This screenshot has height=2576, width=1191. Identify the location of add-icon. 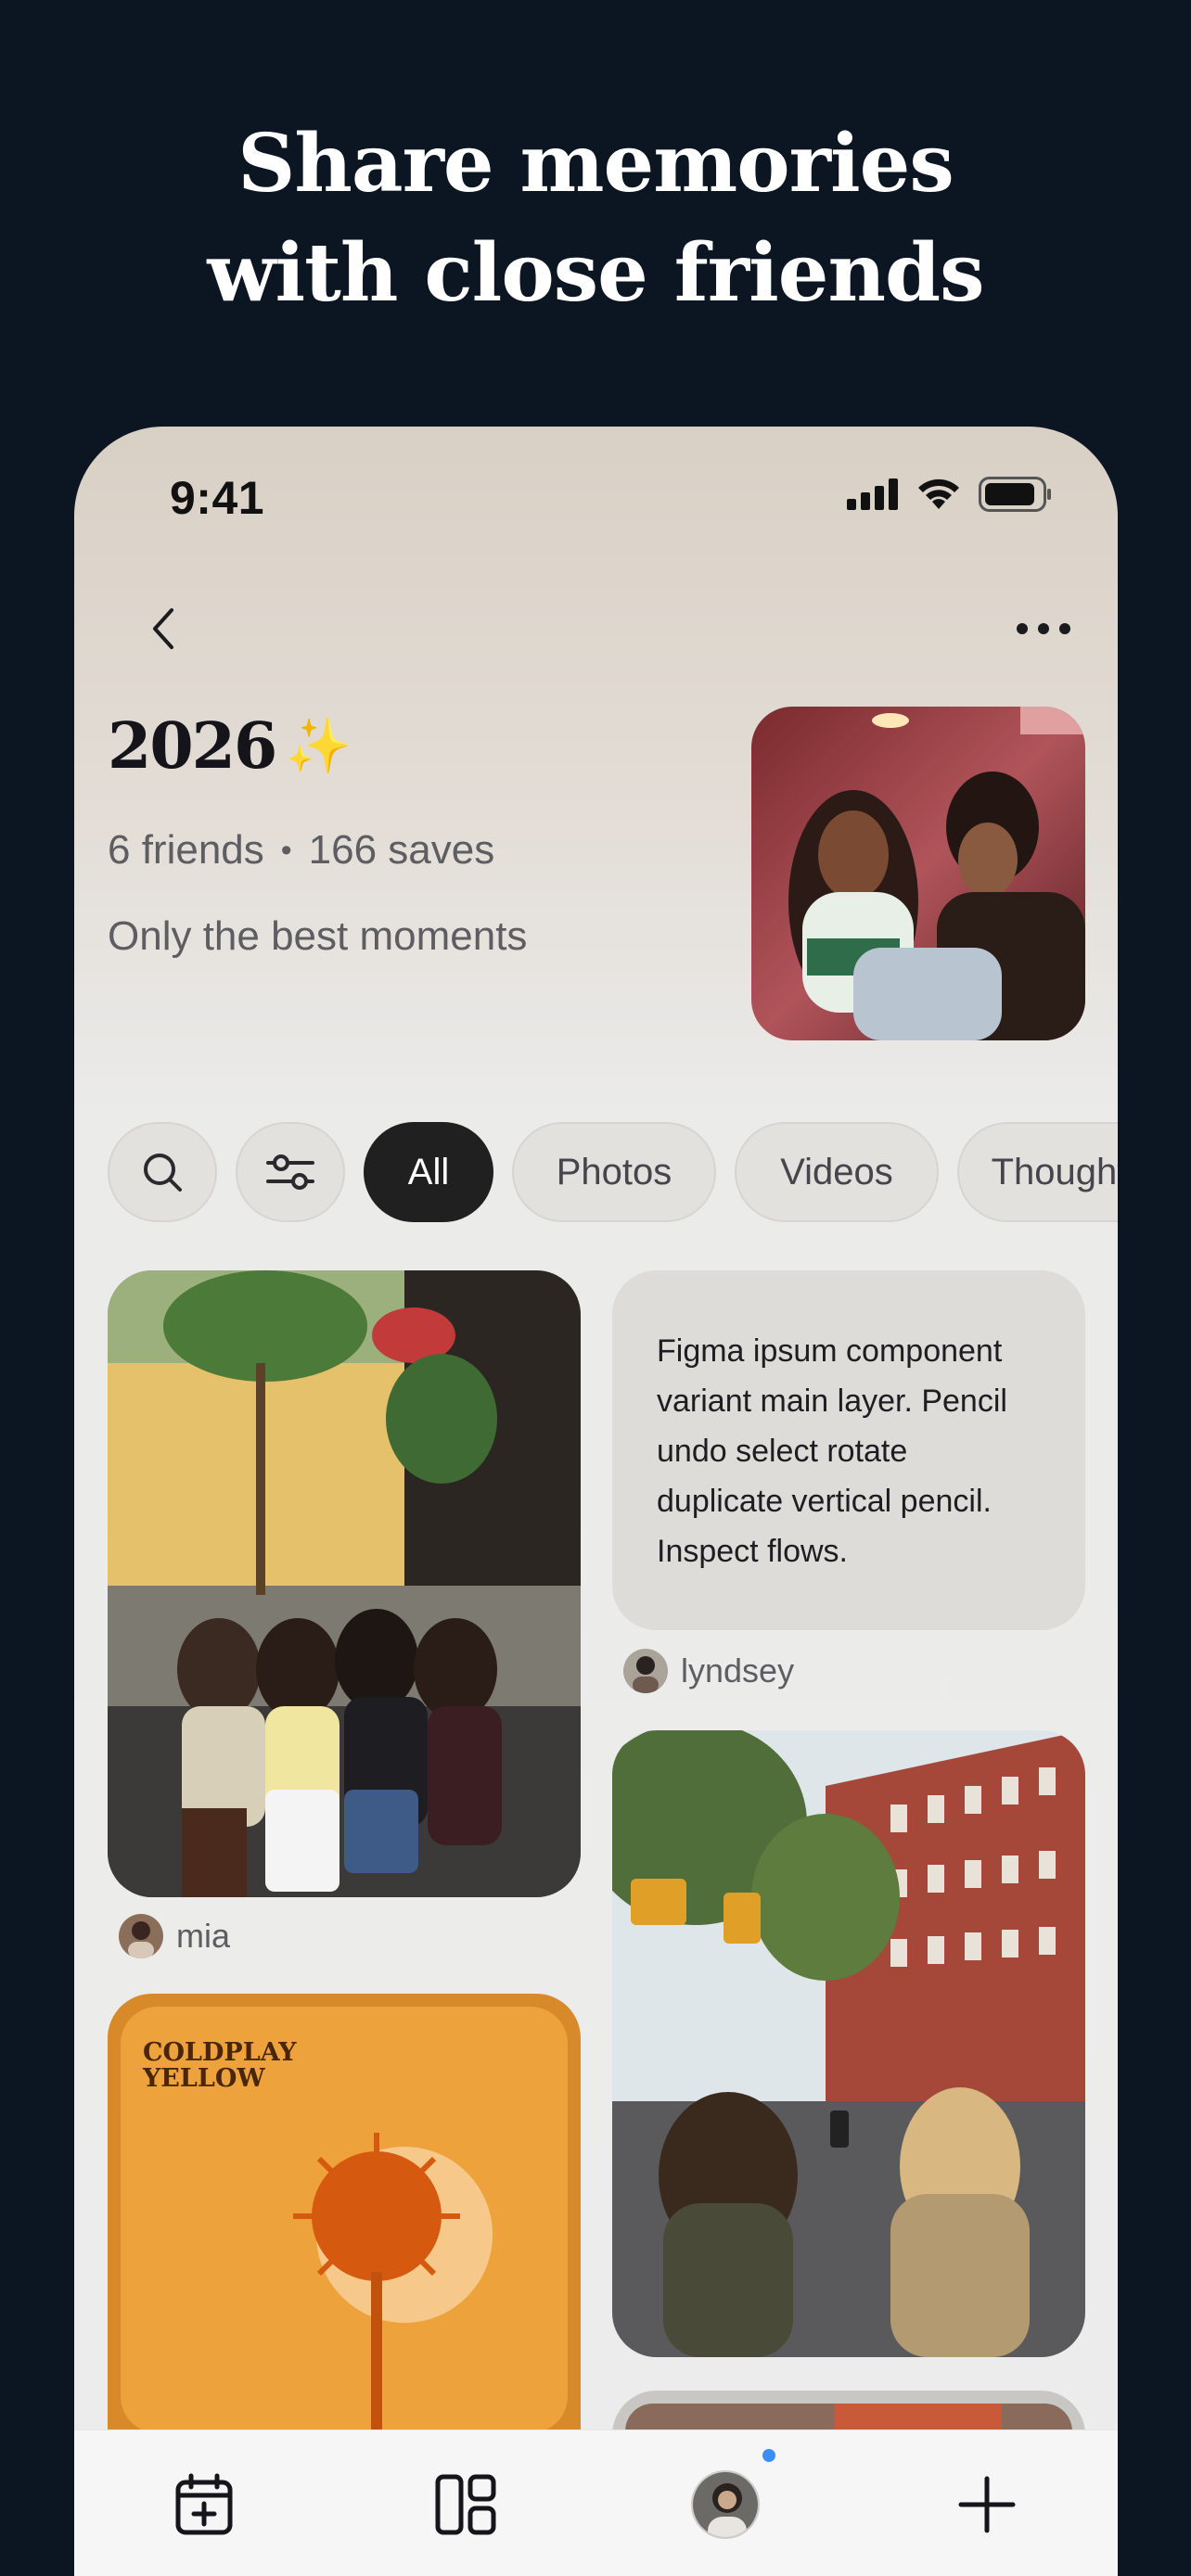
(987, 2504).